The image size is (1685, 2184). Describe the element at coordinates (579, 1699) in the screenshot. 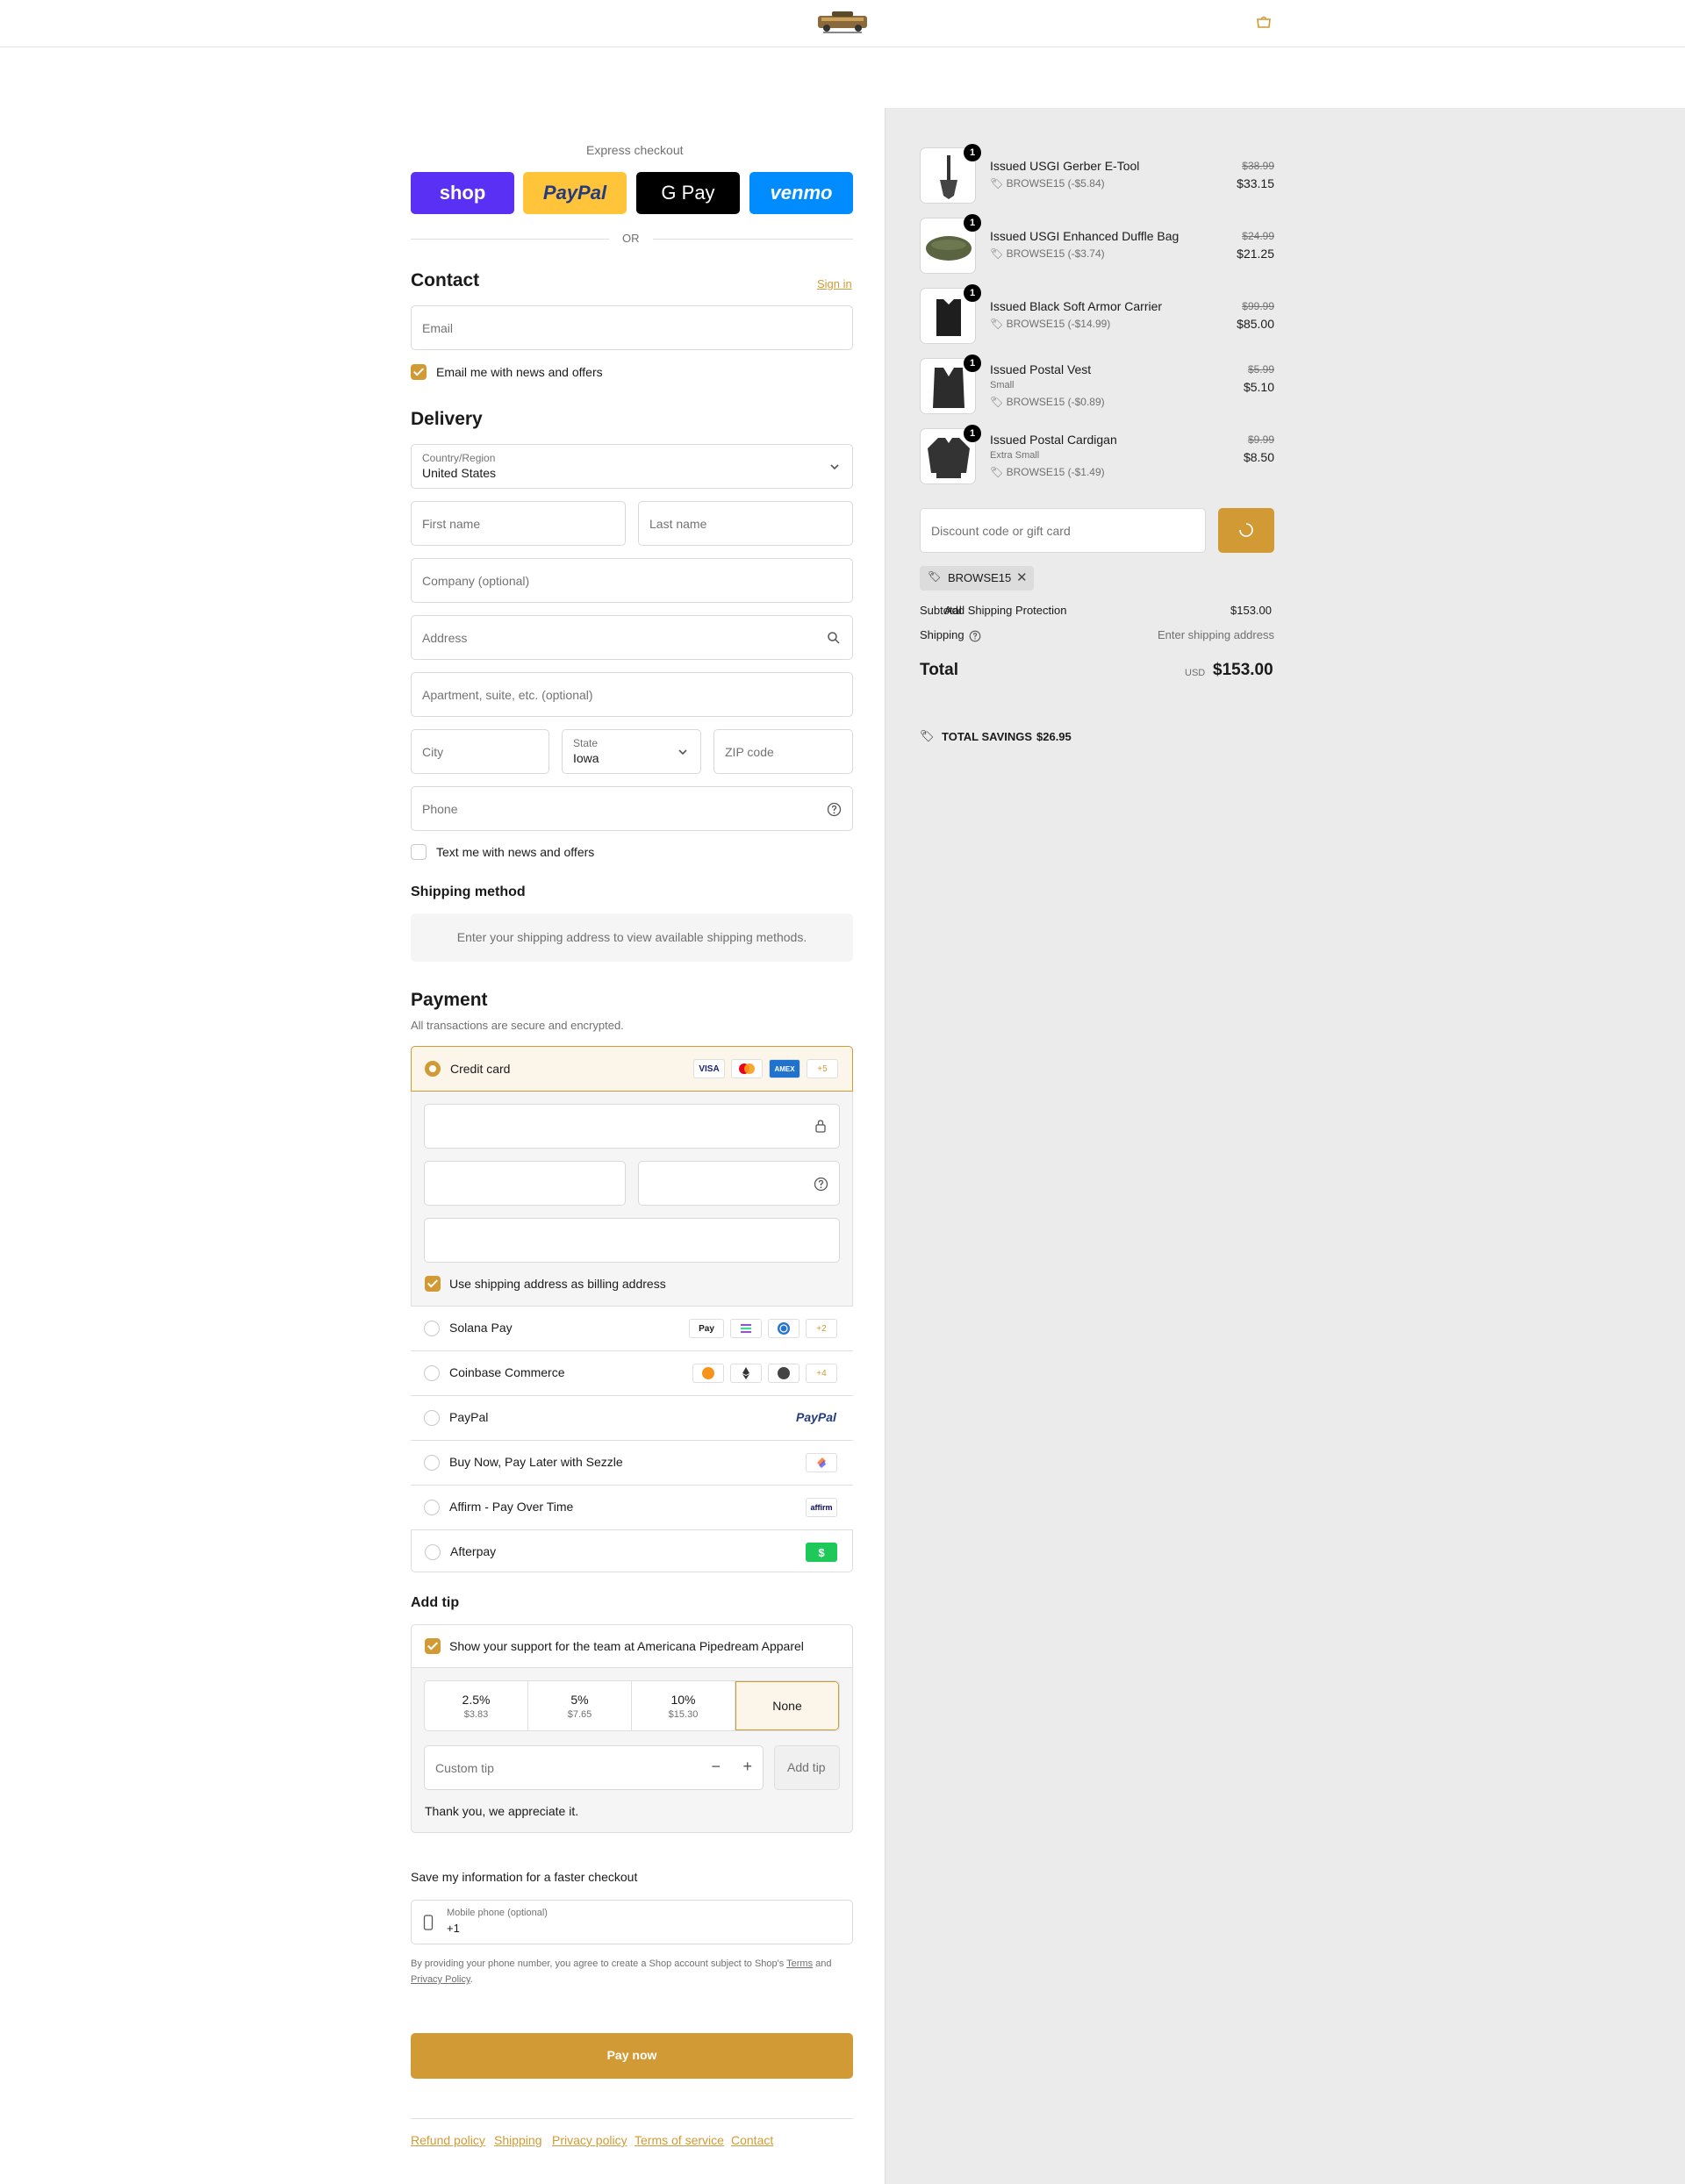

I see `tip-pct: 5%` at that location.